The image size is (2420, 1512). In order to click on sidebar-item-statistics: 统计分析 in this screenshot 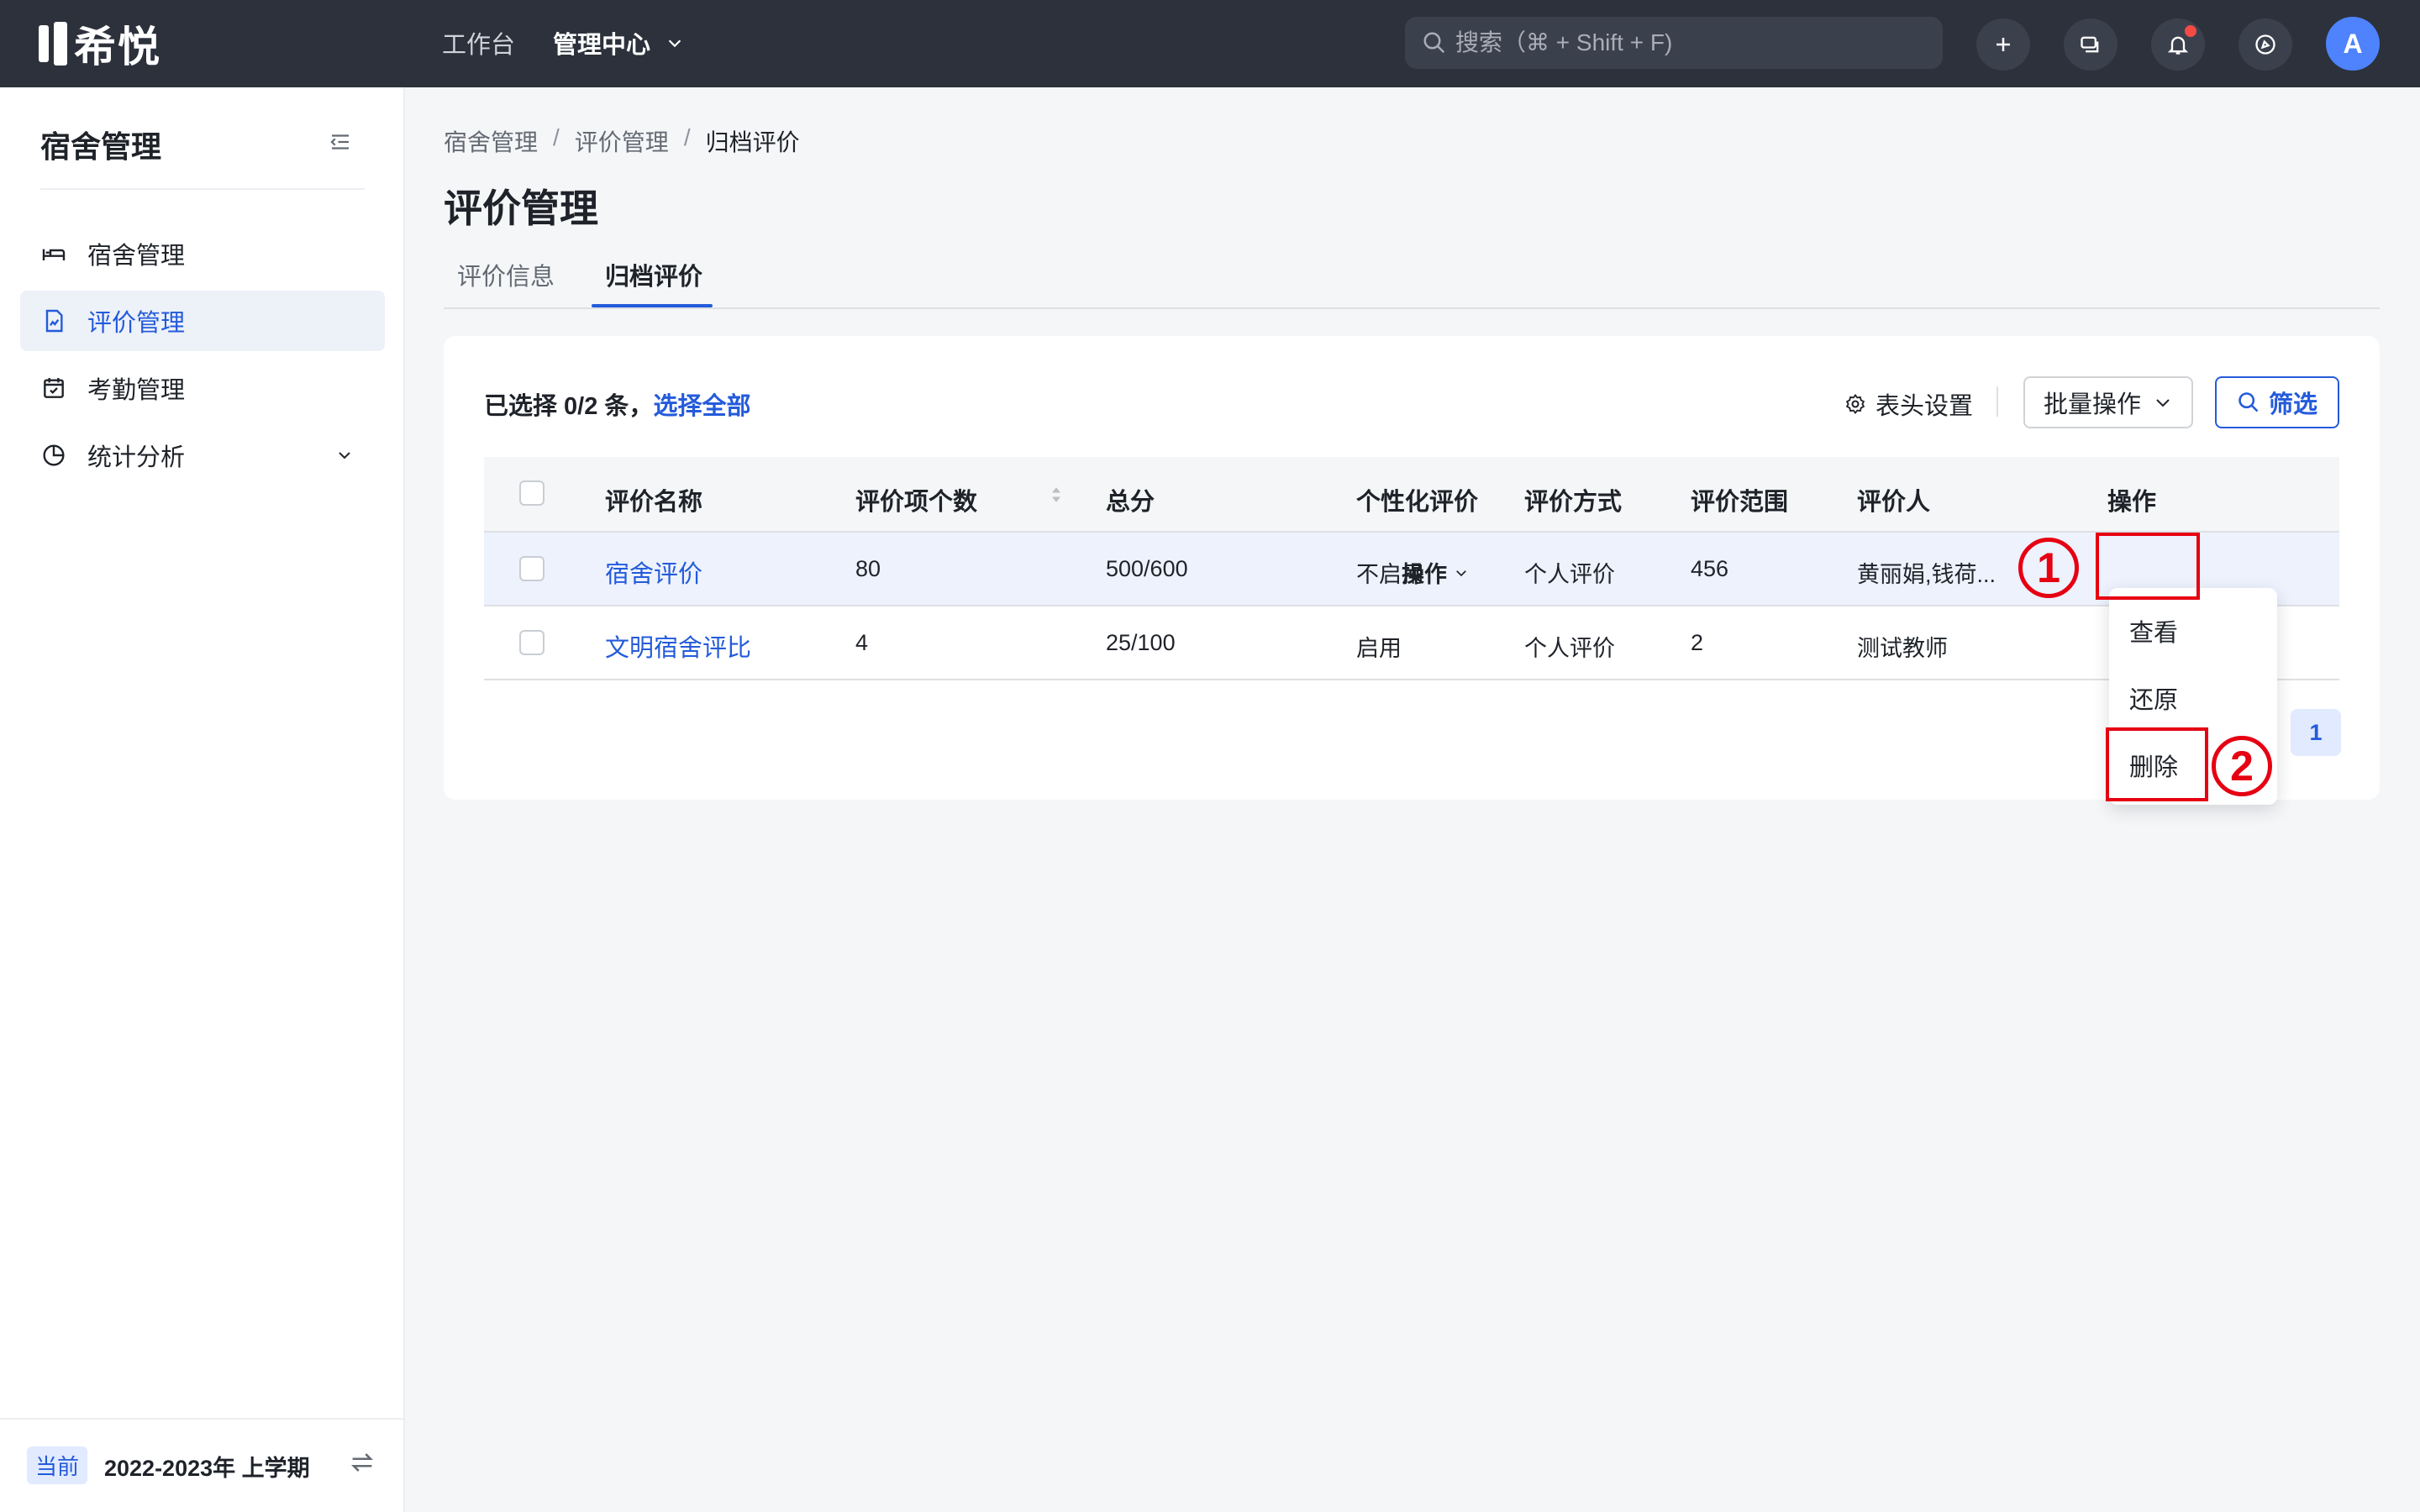, I will do `click(202, 455)`.